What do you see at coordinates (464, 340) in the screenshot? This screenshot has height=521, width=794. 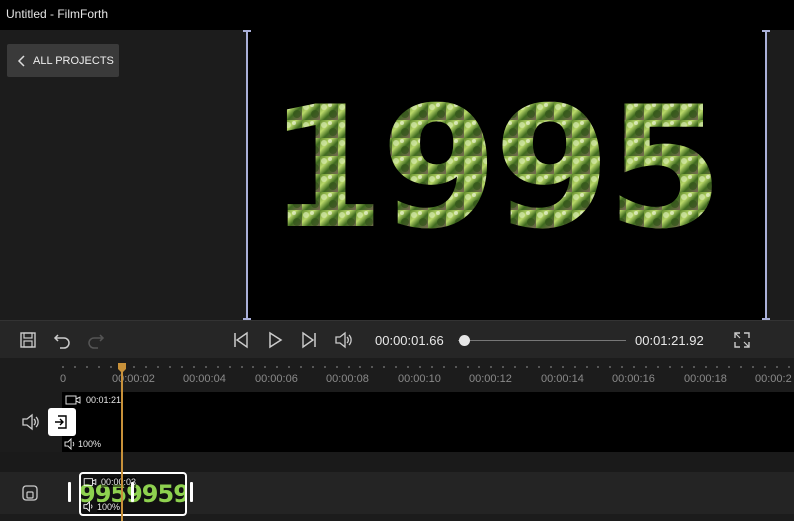 I see `timeline-scrubber-handle` at bounding box center [464, 340].